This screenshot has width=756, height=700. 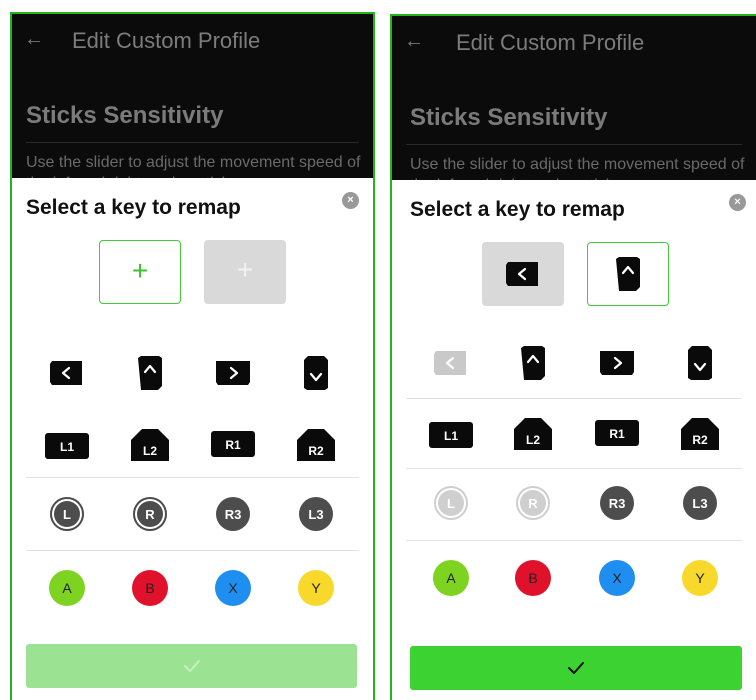 What do you see at coordinates (700, 440) in the screenshot?
I see `r2-label: R2` at bounding box center [700, 440].